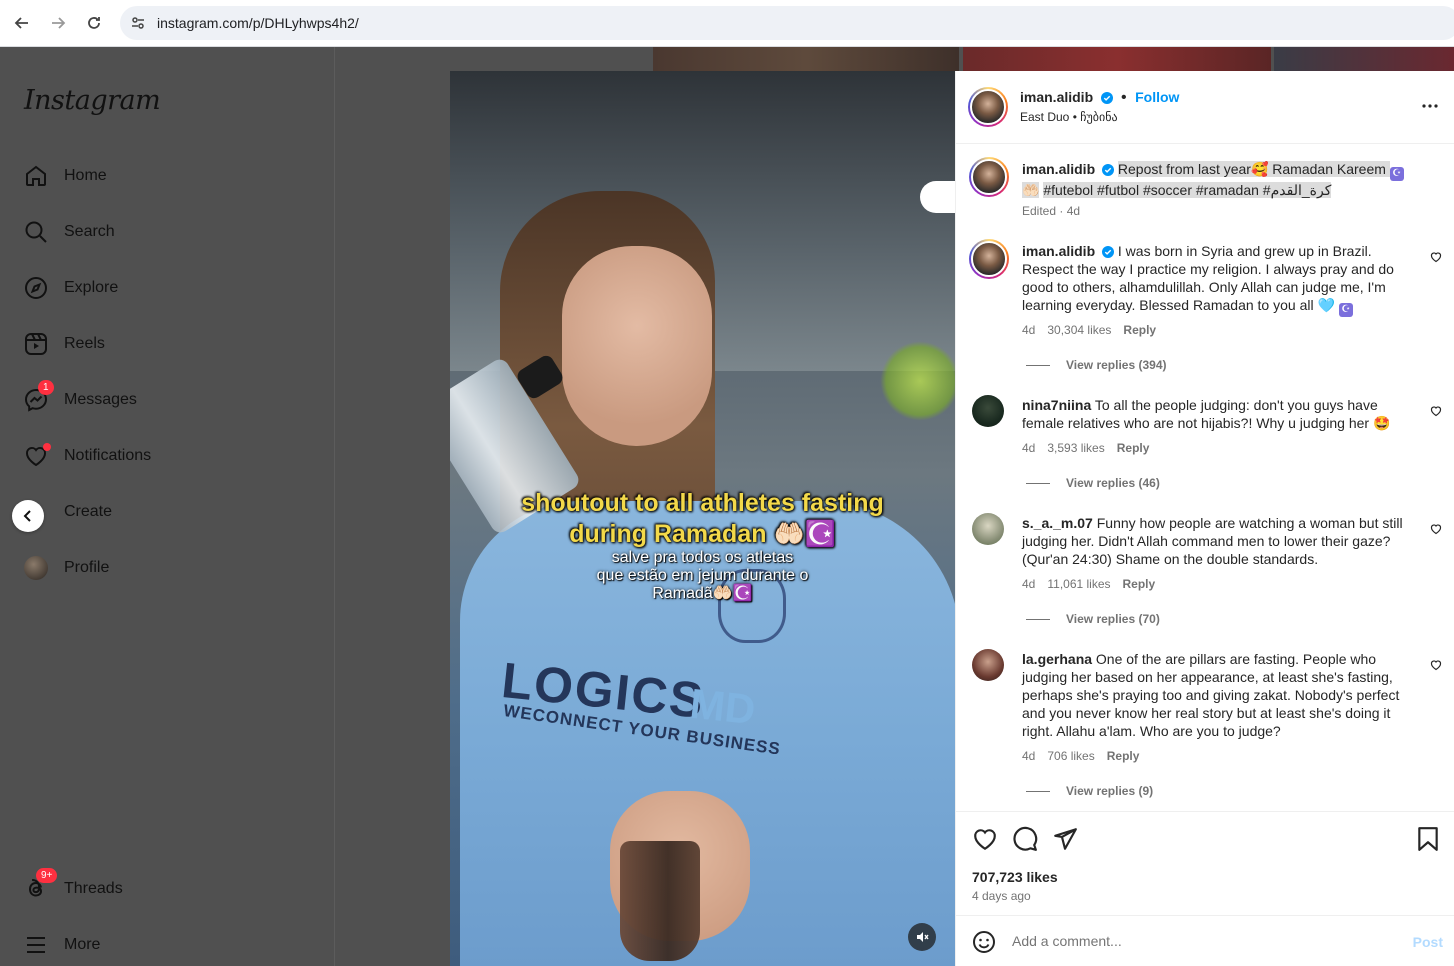 The width and height of the screenshot is (1454, 966). I want to click on previous-post-button, so click(28, 516).